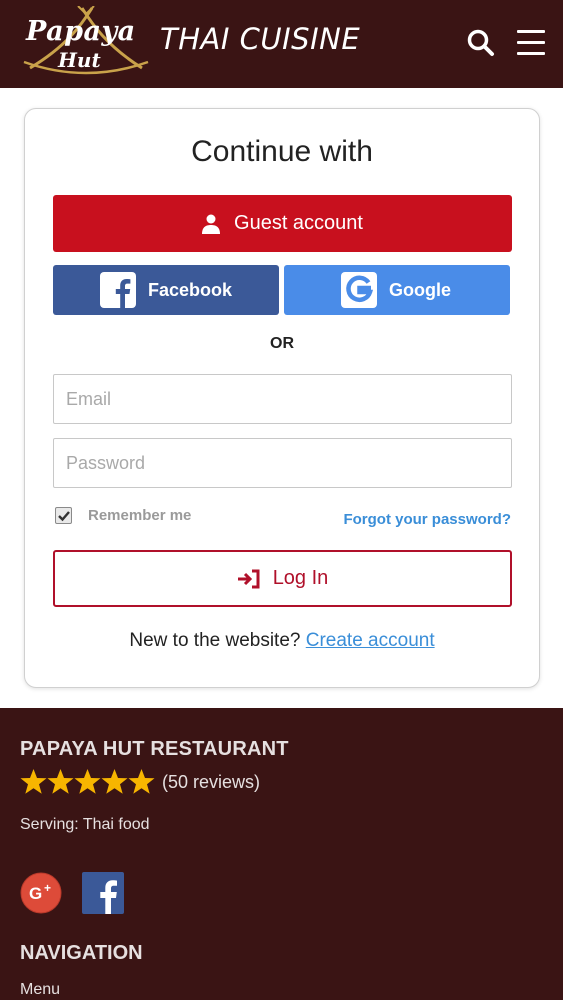 This screenshot has width=563, height=1000. What do you see at coordinates (35, 893) in the screenshot?
I see `svg-text: G` at bounding box center [35, 893].